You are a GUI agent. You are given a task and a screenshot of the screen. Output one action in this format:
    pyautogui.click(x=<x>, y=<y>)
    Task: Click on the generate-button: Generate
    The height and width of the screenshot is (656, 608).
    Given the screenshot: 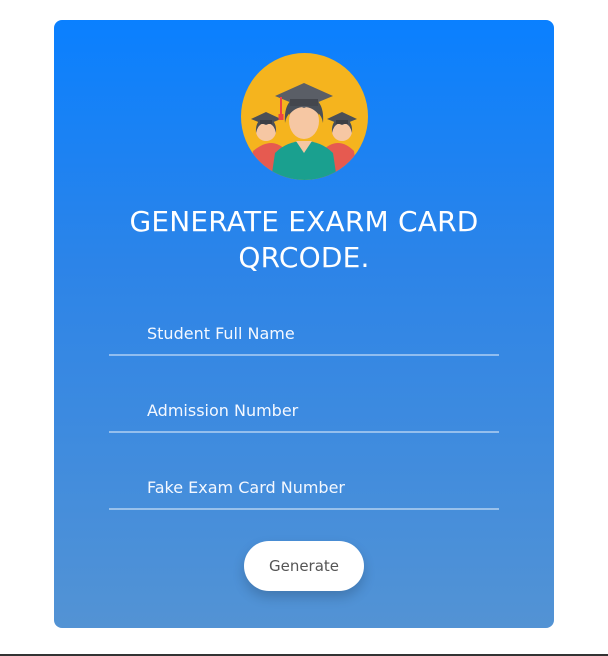 What is the action you would take?
    pyautogui.click(x=304, y=566)
    